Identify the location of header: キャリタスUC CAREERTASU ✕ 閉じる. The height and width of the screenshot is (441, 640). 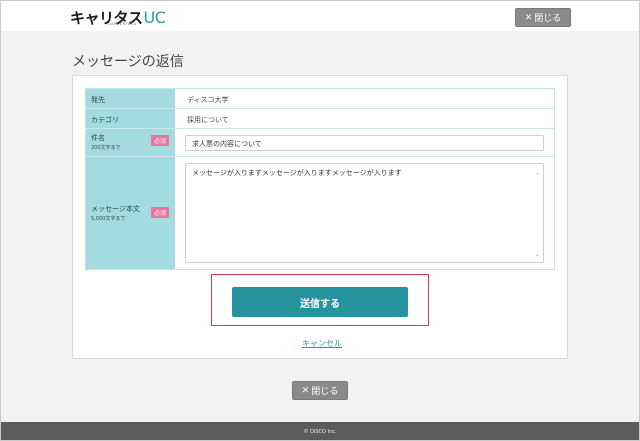
(320, 15).